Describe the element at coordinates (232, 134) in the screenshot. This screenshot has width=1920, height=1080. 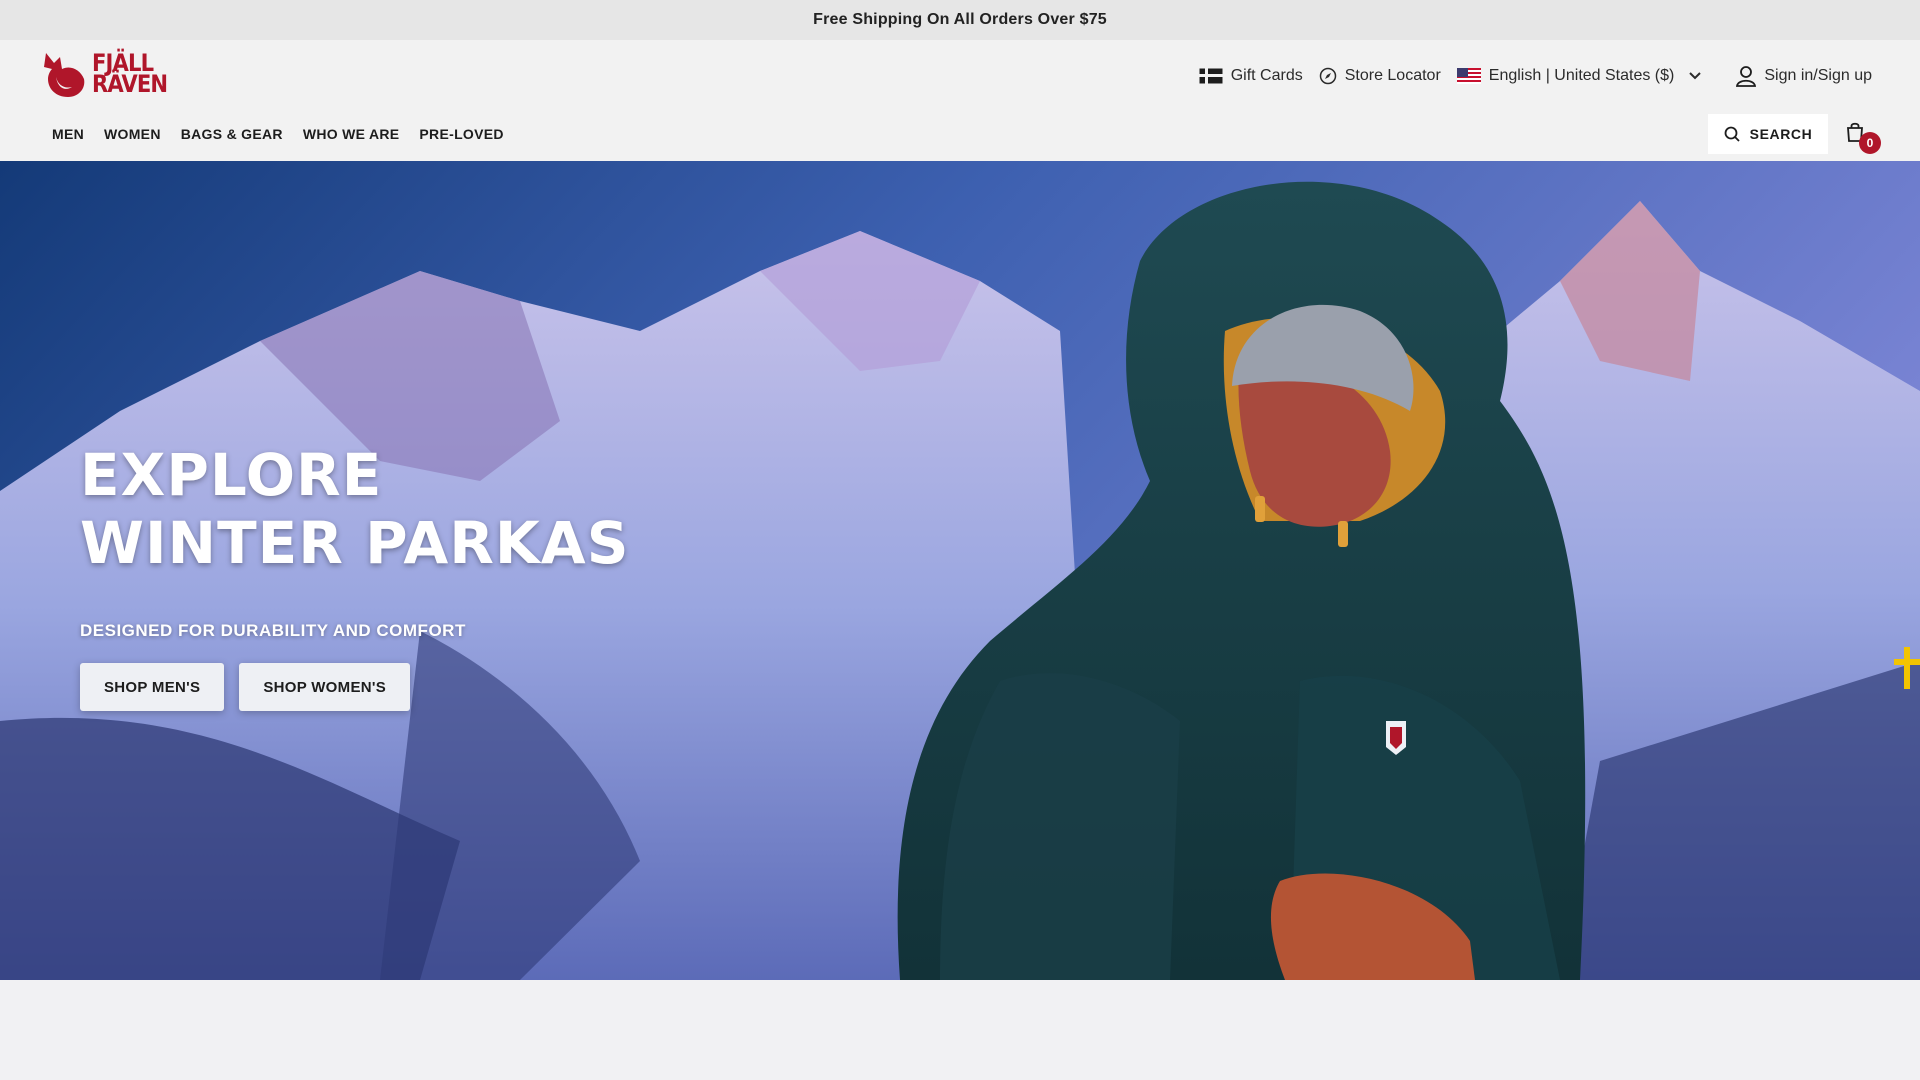
I see `nav-bags-gear: BAGS & GEAR` at that location.